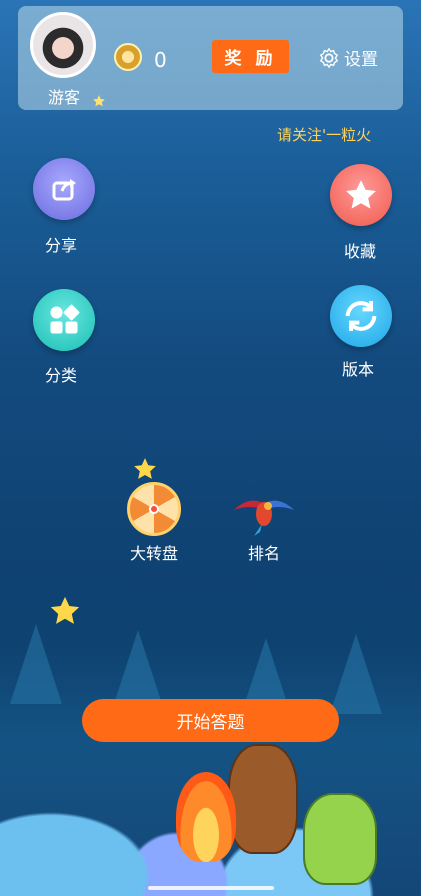 The image size is (421, 896). I want to click on category-button, so click(64, 320).